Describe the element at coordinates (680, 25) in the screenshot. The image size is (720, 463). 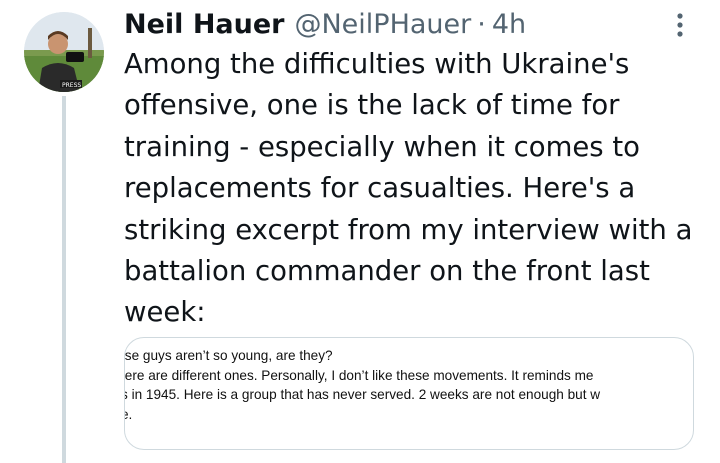
I see `more-vertical-icon` at that location.